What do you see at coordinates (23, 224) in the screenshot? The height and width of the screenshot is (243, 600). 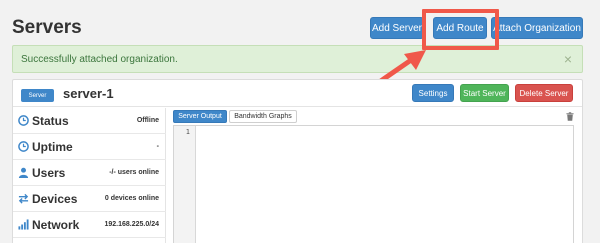 I see `signal-icon` at bounding box center [23, 224].